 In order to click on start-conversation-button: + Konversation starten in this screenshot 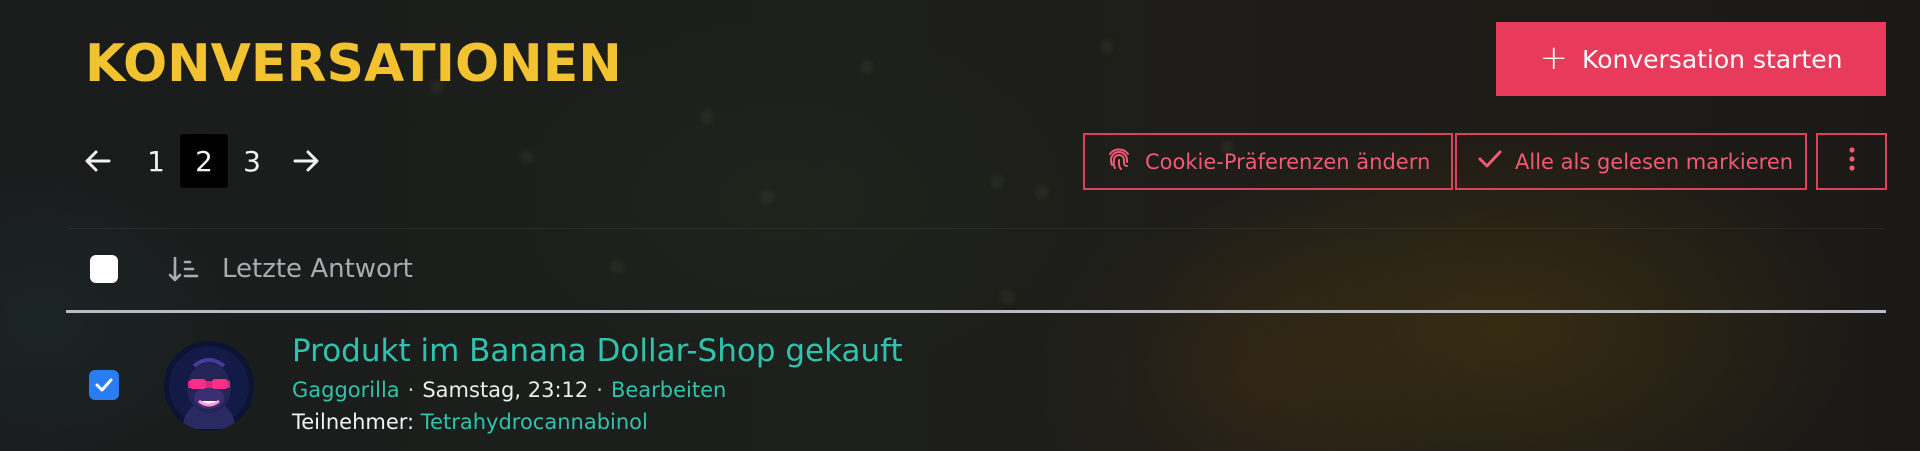, I will do `click(1691, 59)`.